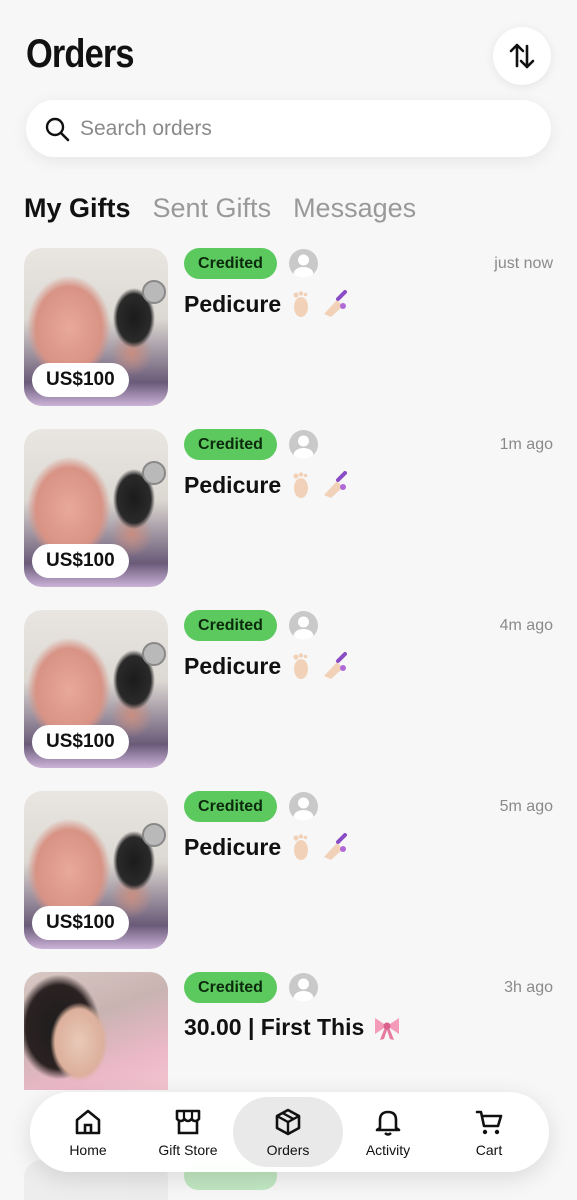 The width and height of the screenshot is (577, 1200). I want to click on cart-icon, so click(489, 1122).